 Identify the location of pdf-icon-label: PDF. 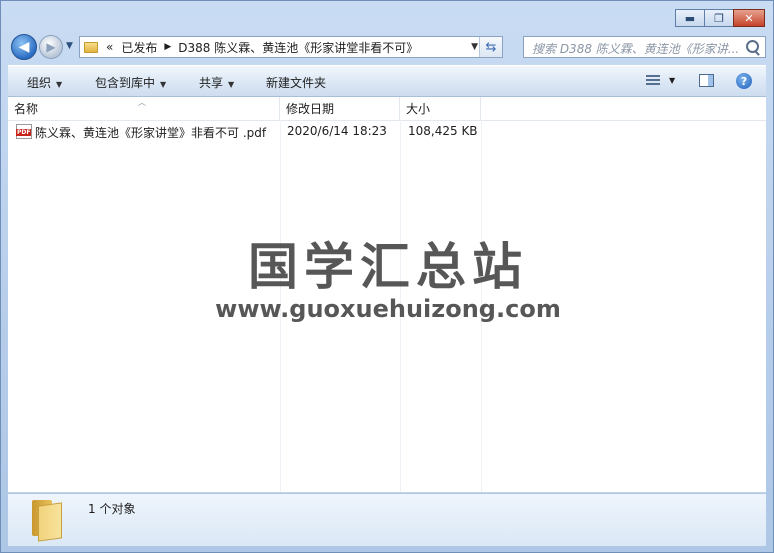
(24, 132).